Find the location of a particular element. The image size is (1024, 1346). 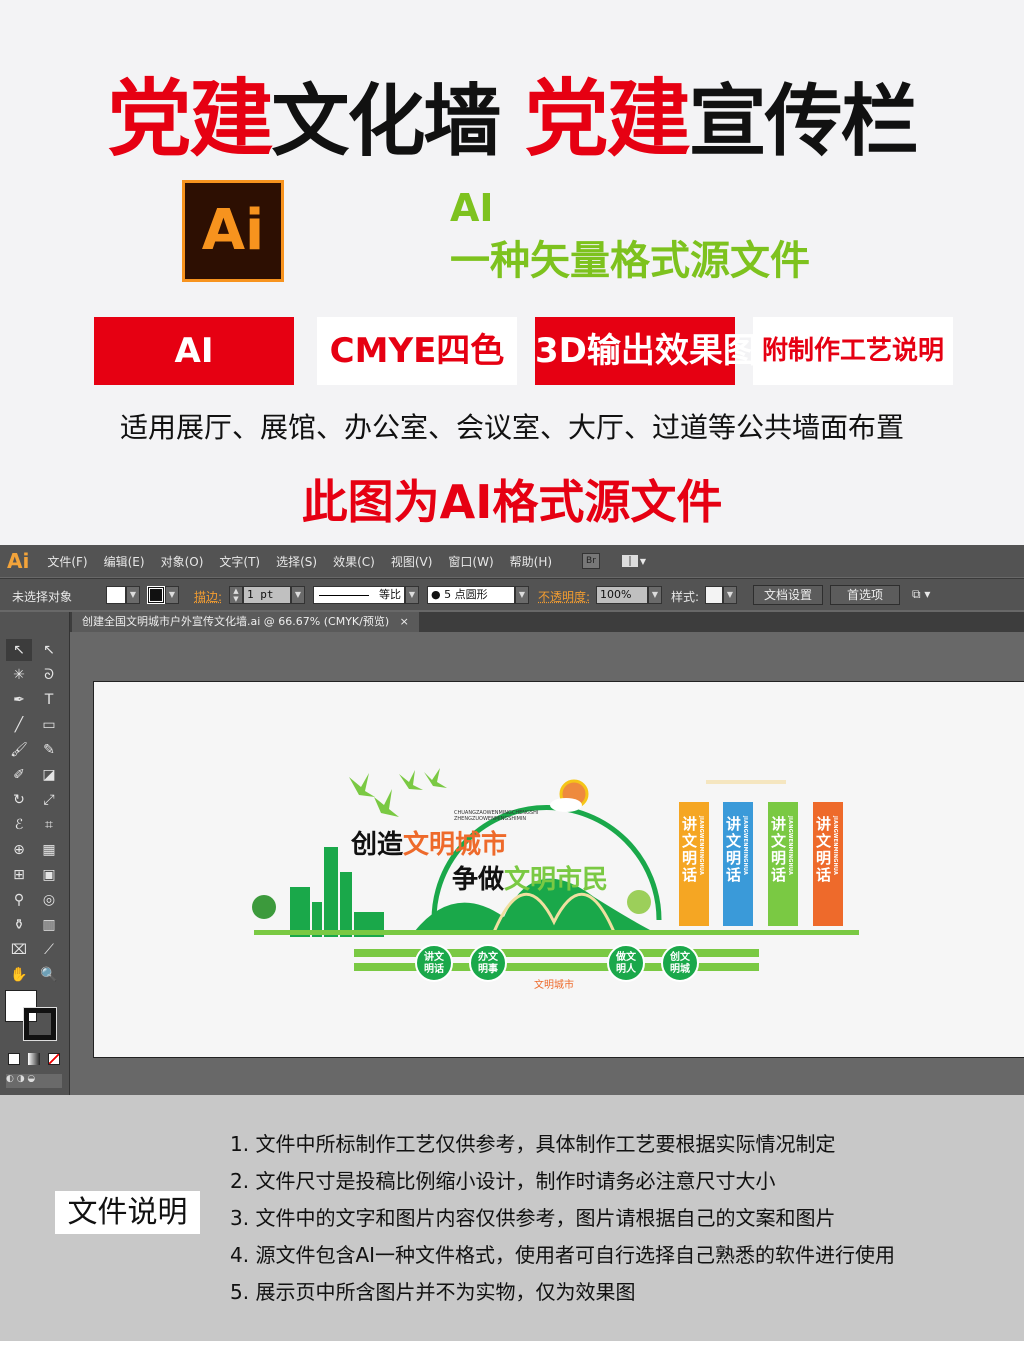

lasso-tool-icon: ᘐ is located at coordinates (49, 675).